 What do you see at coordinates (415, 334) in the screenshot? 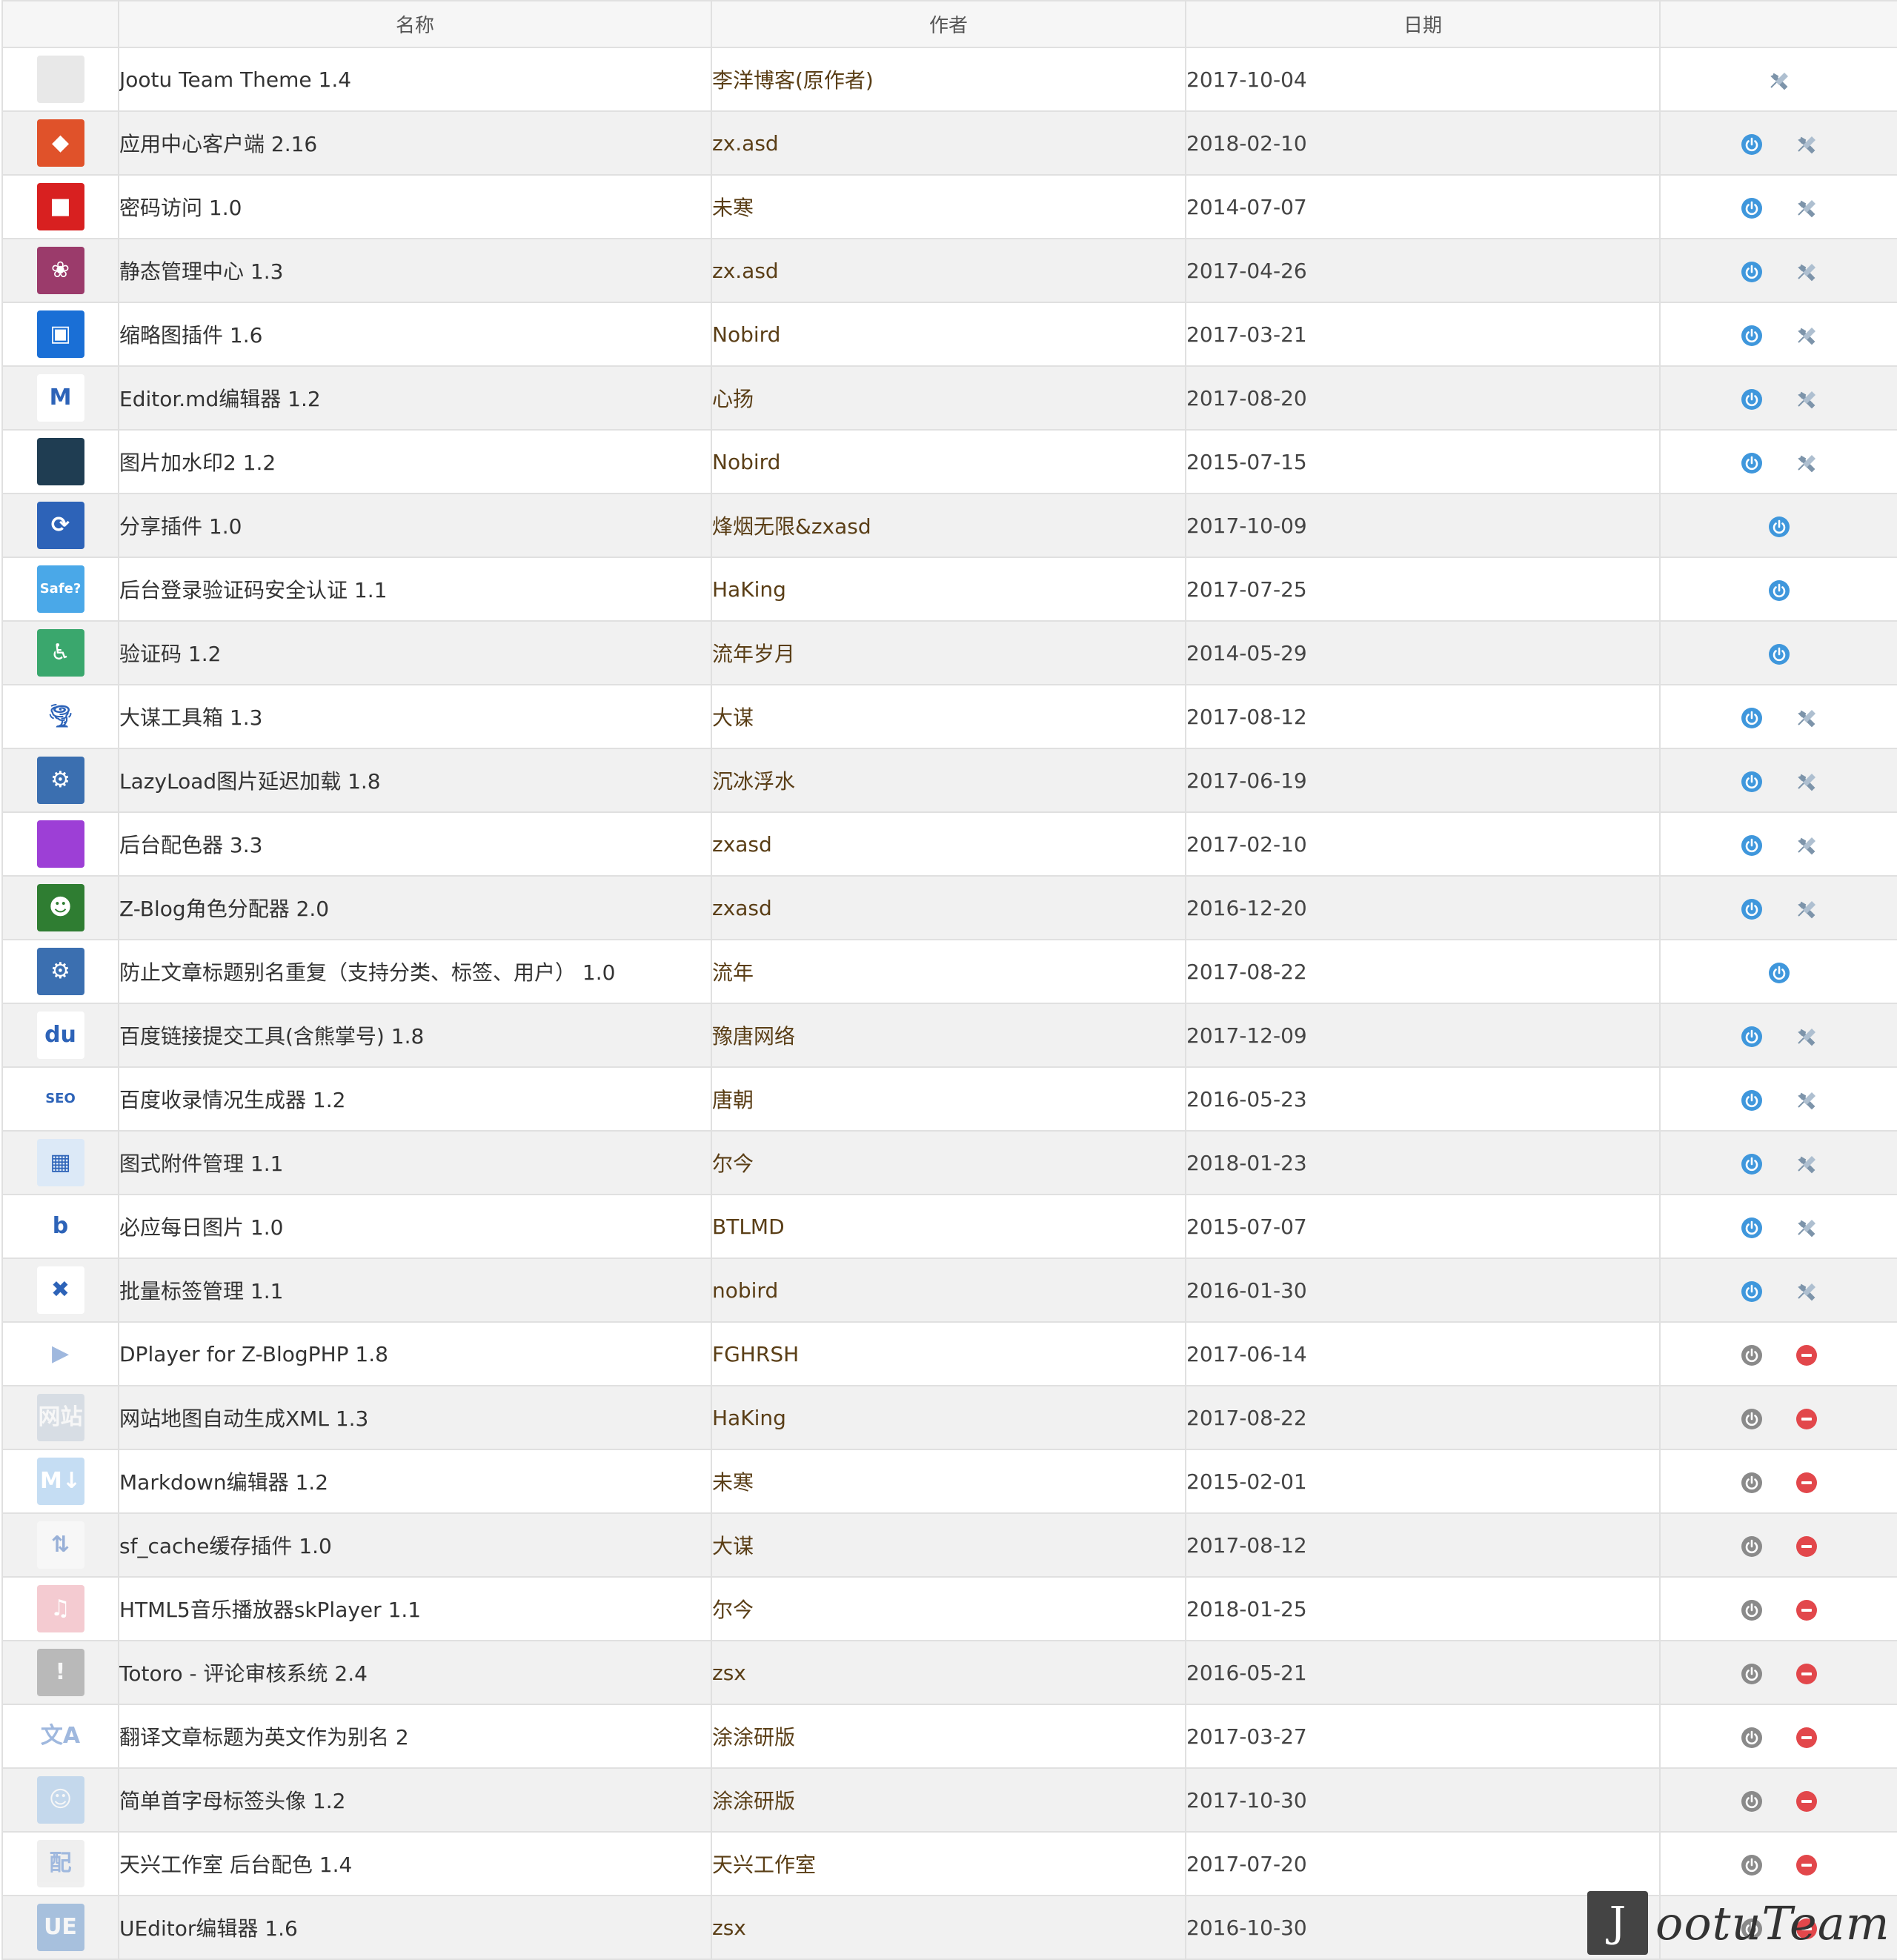
I see `plugin-name: 缩略图插件 1.6` at bounding box center [415, 334].